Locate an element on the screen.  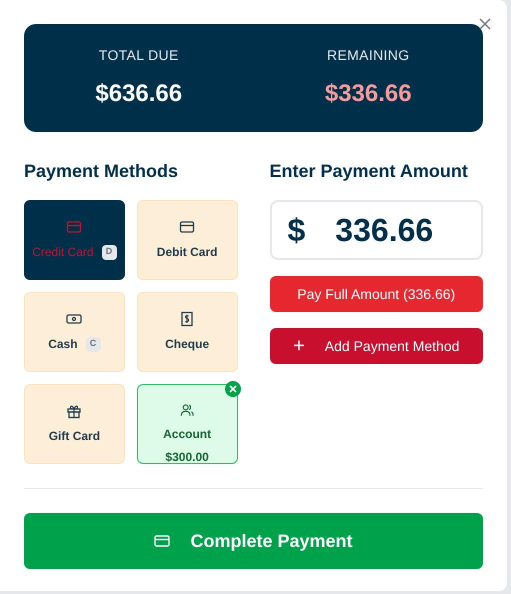
section-heading: Payment Methods is located at coordinates (102, 171).